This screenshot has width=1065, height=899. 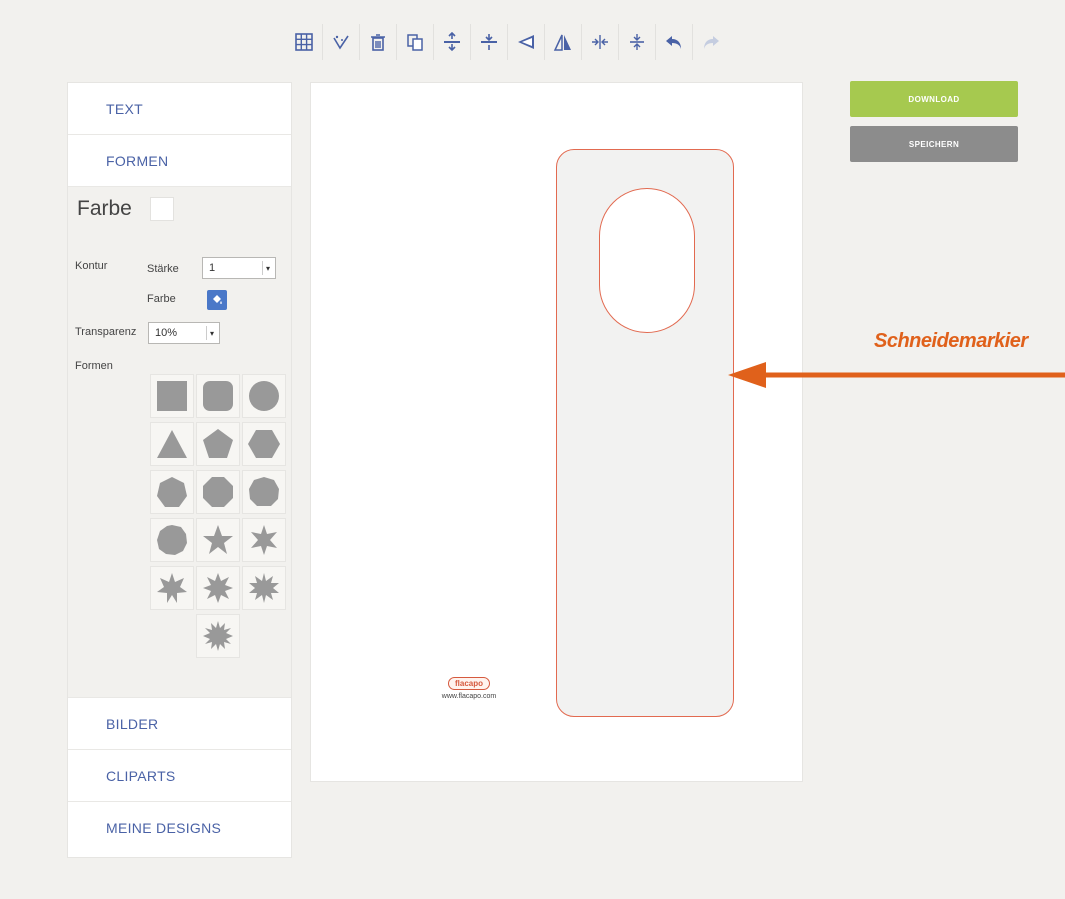 I want to click on star-7-icon, so click(x=172, y=588).